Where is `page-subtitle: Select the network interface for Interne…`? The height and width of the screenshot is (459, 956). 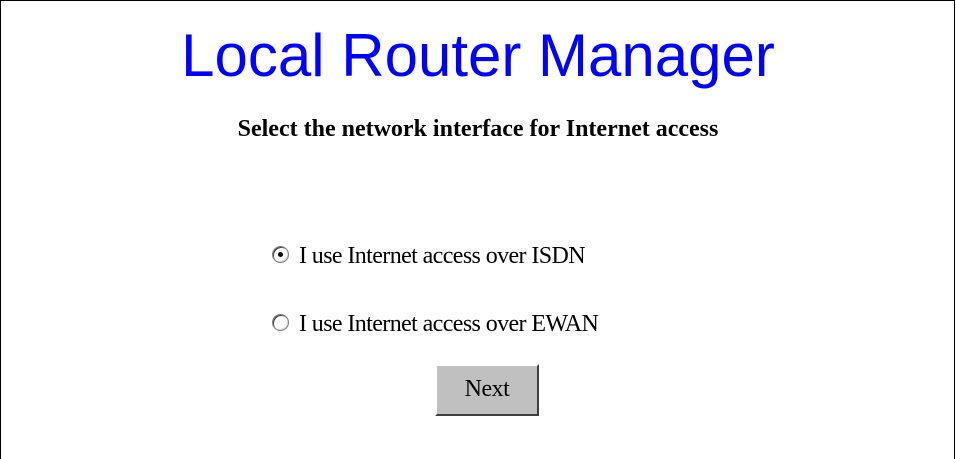 page-subtitle: Select the network interface for Interne… is located at coordinates (478, 129).